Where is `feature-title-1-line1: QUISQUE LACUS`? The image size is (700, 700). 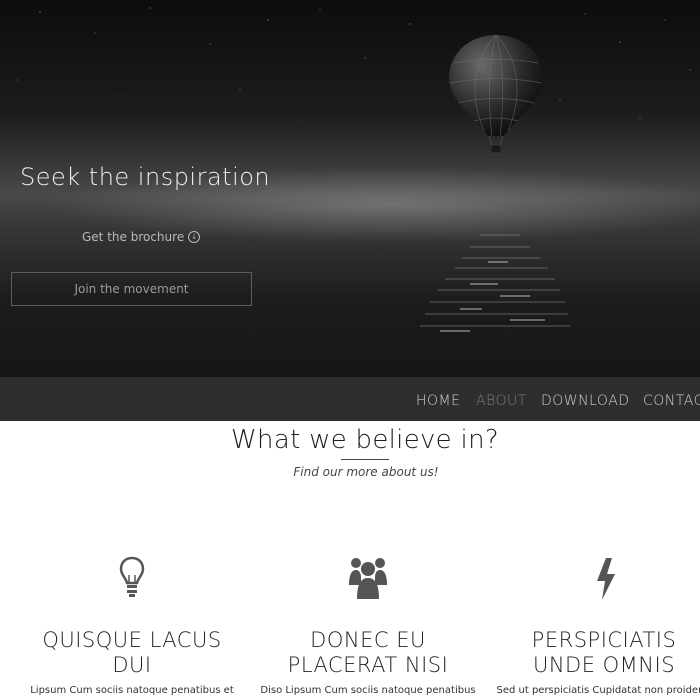 feature-title-1-line1: QUISQUE LACUS is located at coordinates (132, 640).